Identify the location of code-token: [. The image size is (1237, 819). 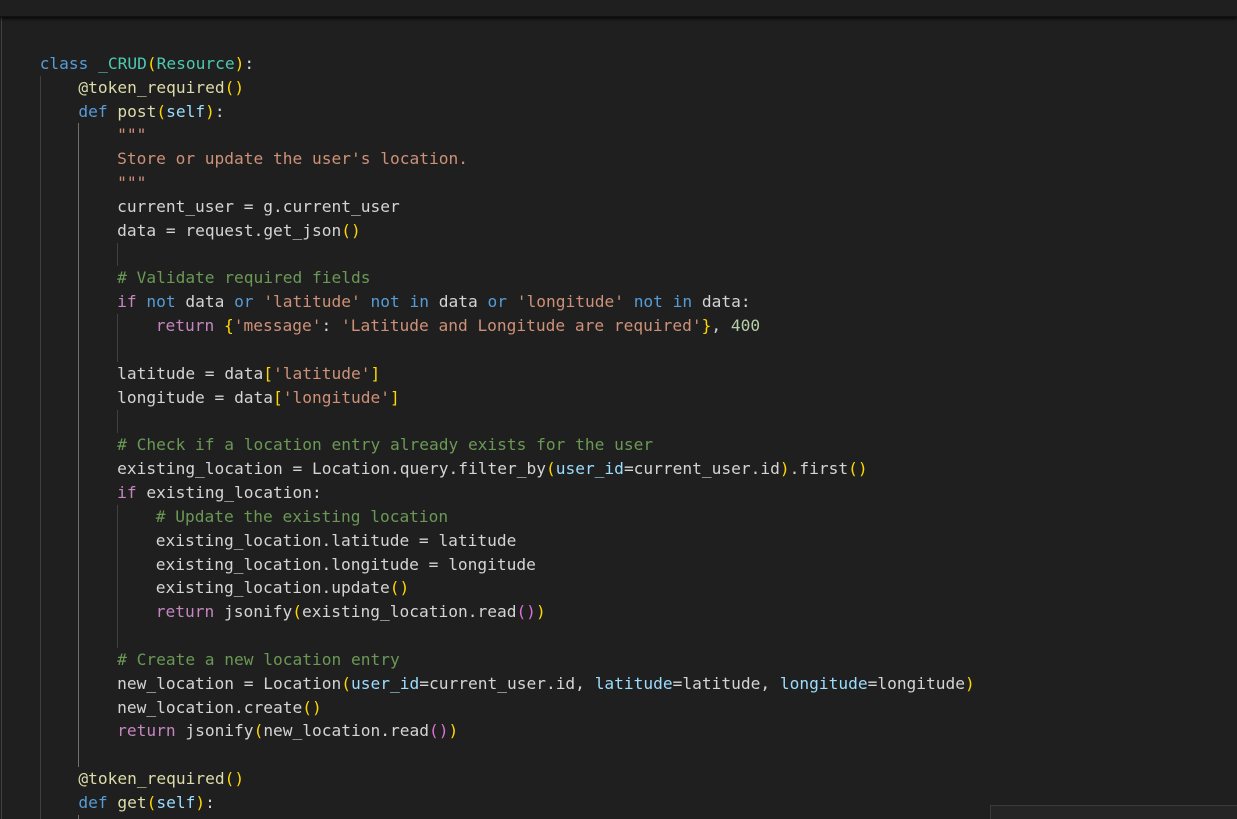
(278, 397).